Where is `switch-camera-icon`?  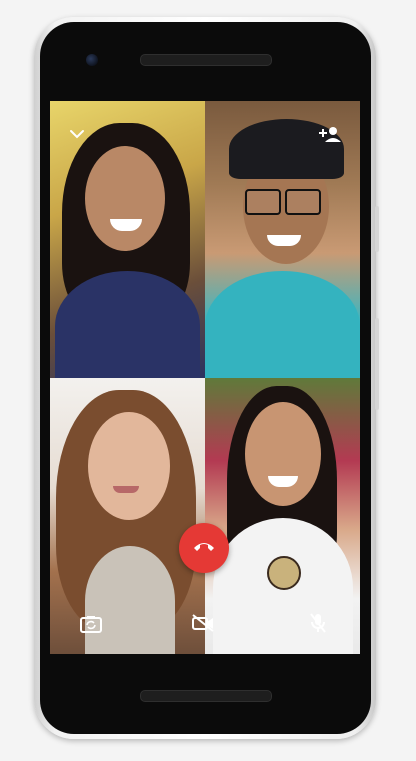 switch-camera-icon is located at coordinates (91, 624).